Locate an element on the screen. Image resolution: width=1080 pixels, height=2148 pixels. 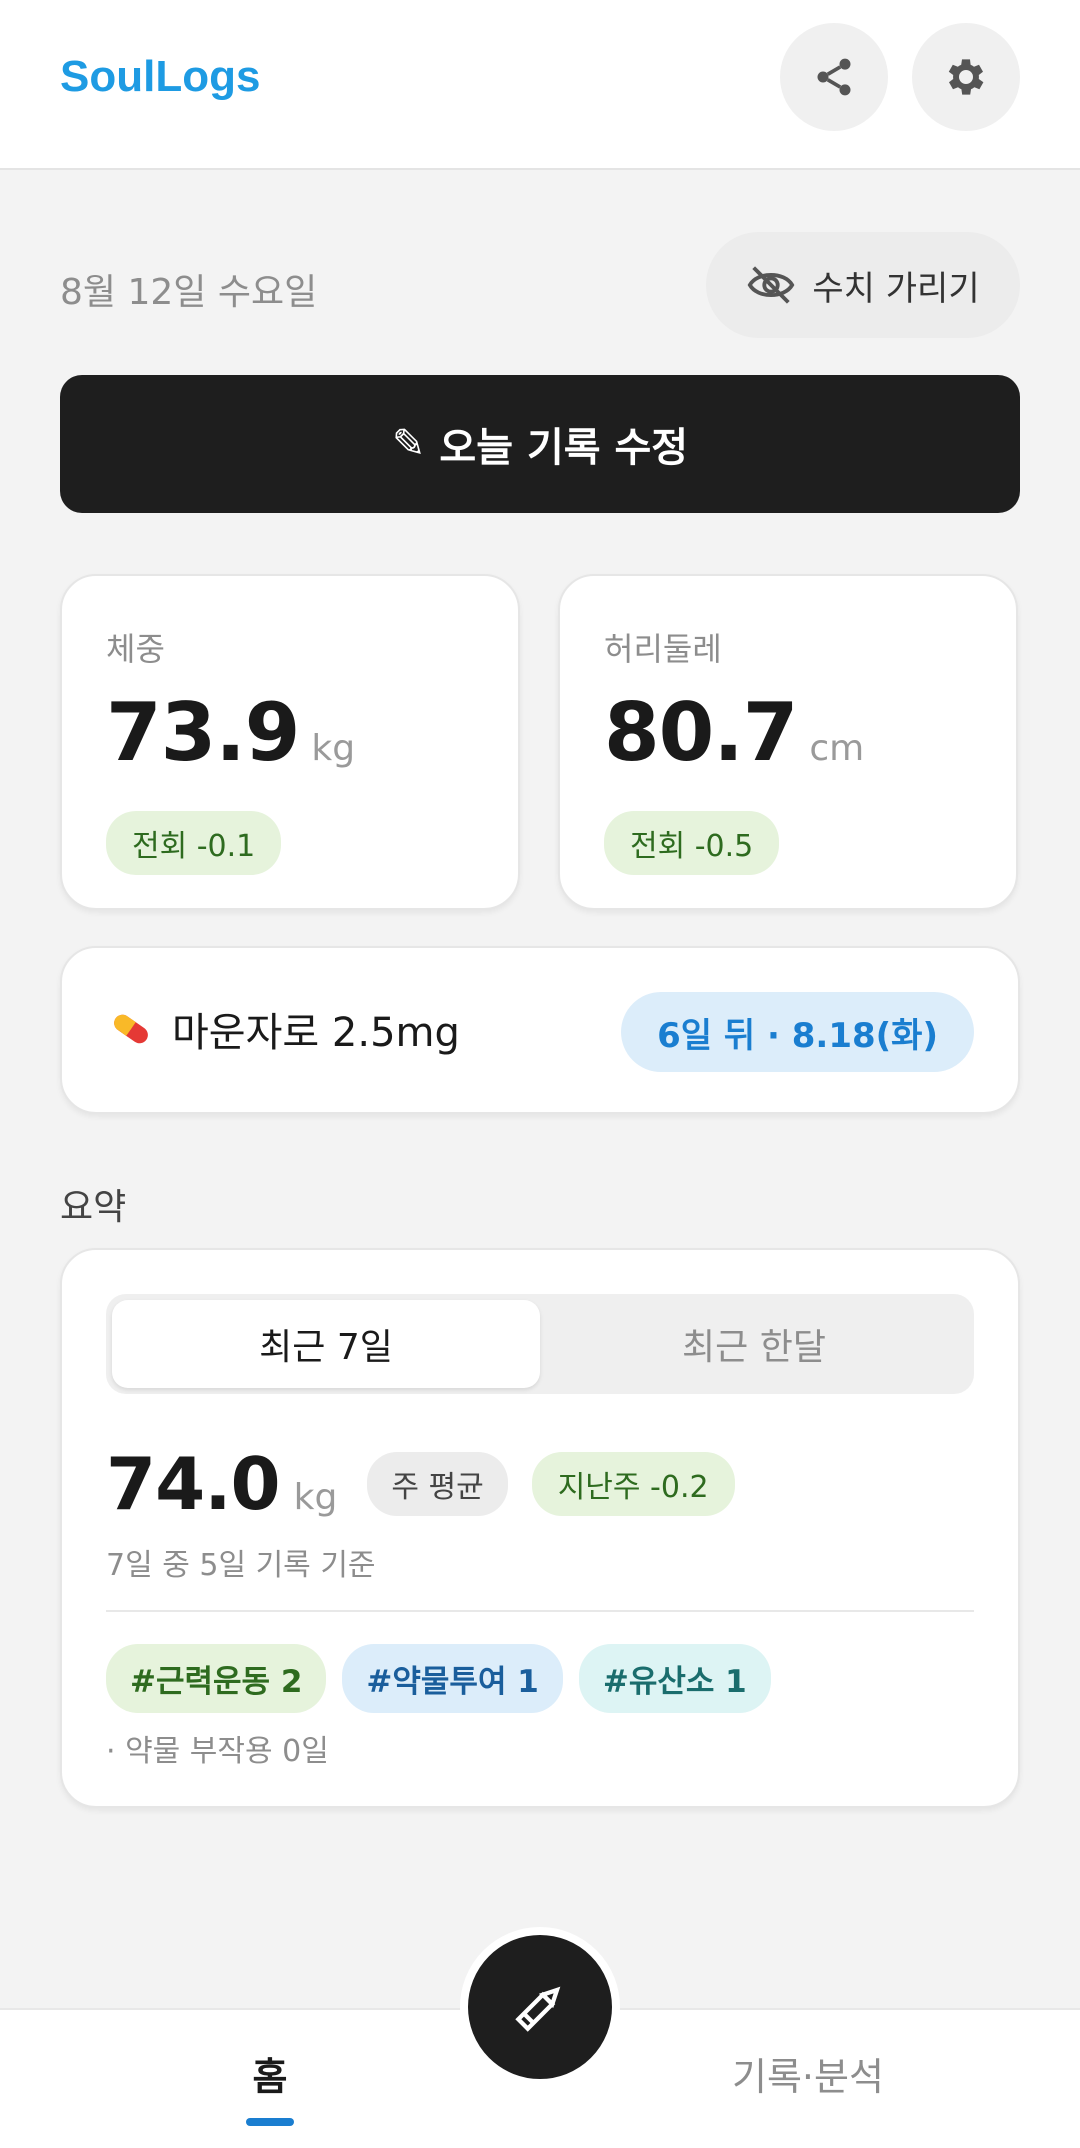
add-record-fab is located at coordinates (540, 2007).